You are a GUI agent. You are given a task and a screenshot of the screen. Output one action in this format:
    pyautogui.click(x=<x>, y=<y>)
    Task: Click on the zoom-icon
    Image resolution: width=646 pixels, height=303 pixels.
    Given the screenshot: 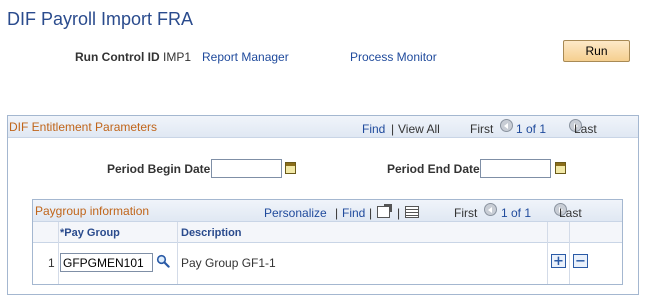 What is the action you would take?
    pyautogui.click(x=384, y=211)
    